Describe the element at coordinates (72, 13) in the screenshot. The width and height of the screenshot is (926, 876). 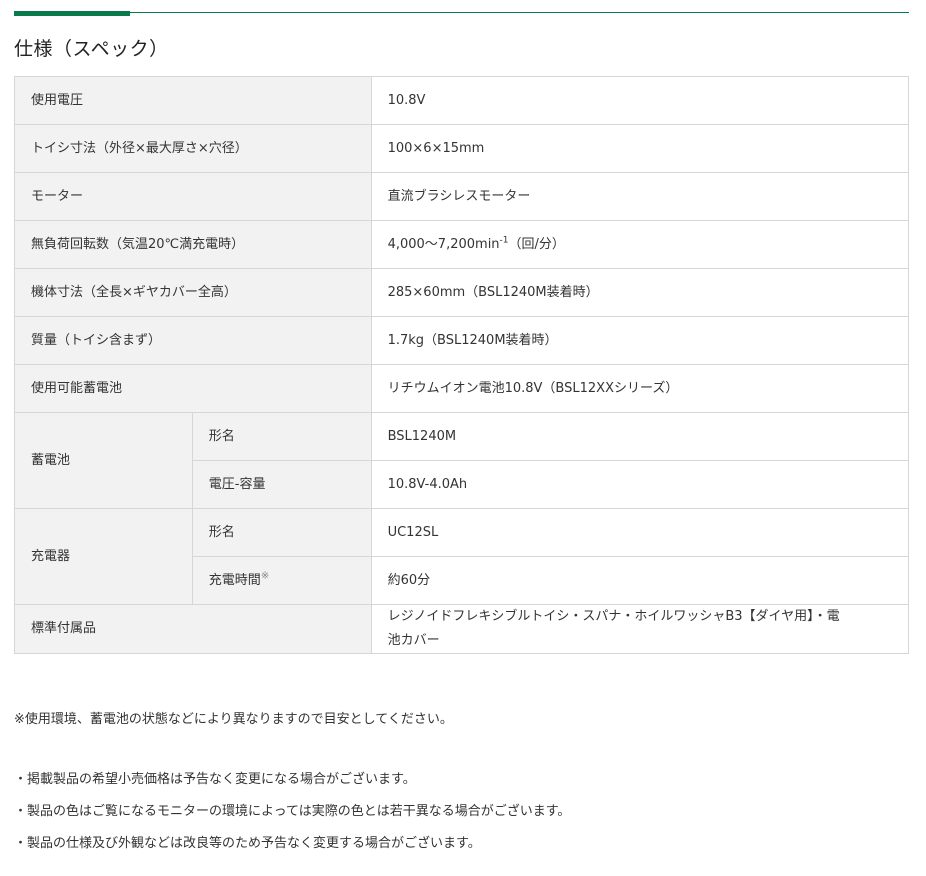
I see `section-divider-accent` at that location.